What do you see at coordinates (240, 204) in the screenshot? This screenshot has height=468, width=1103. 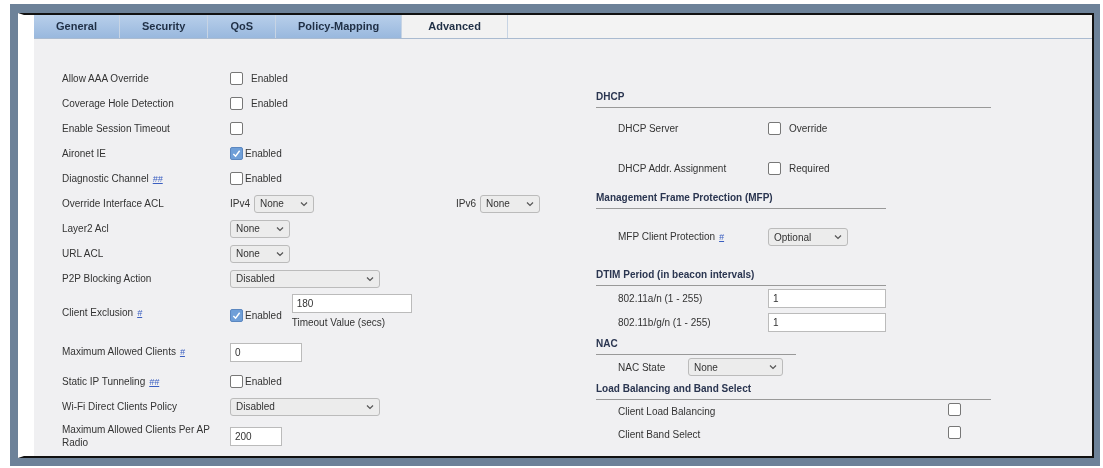 I see `ipv4-label: IPv4` at bounding box center [240, 204].